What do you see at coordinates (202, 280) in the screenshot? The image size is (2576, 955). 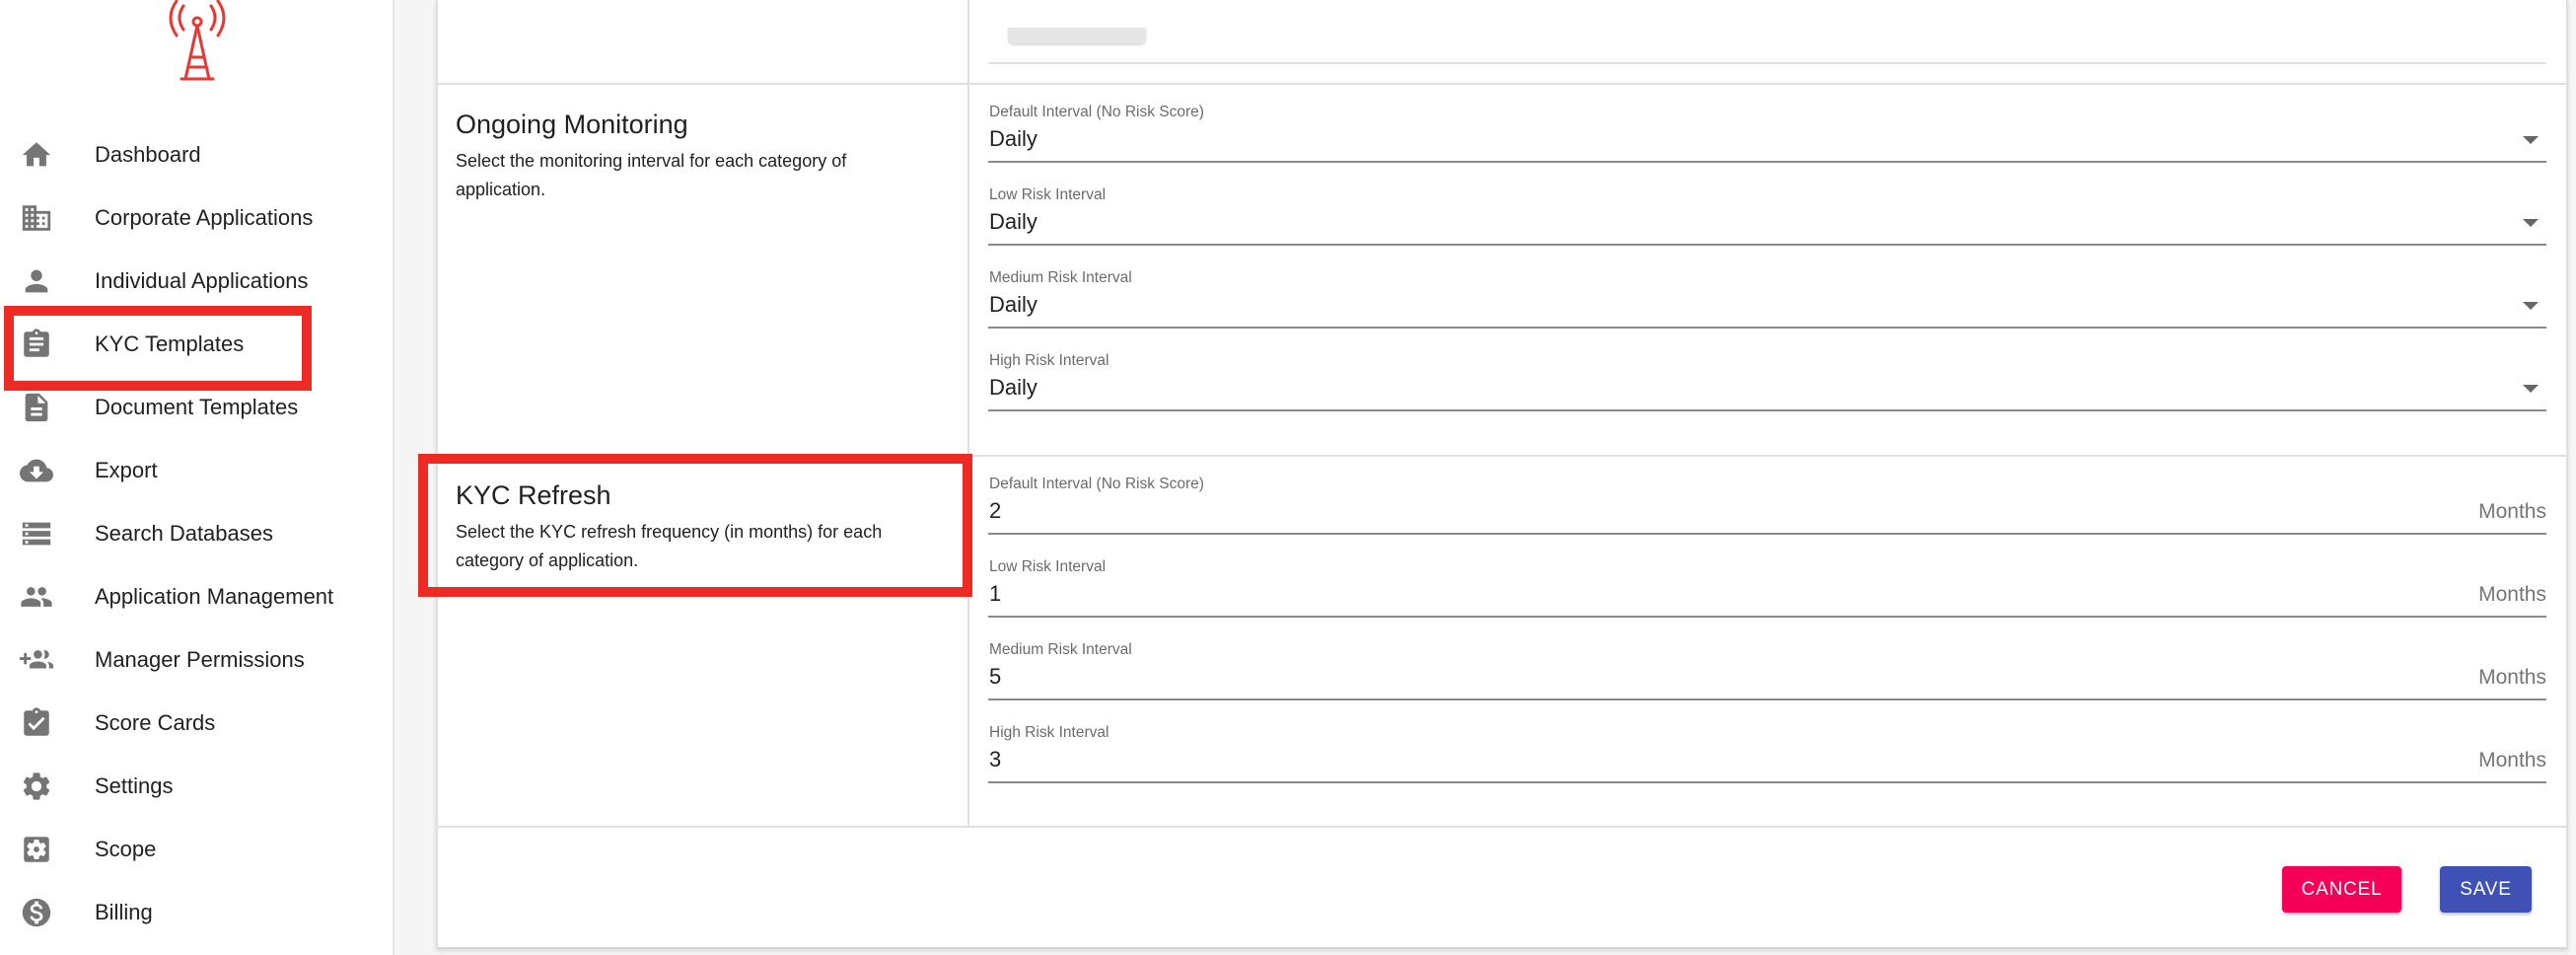 I see `sidebar-item-label: Individual Applications` at bounding box center [202, 280].